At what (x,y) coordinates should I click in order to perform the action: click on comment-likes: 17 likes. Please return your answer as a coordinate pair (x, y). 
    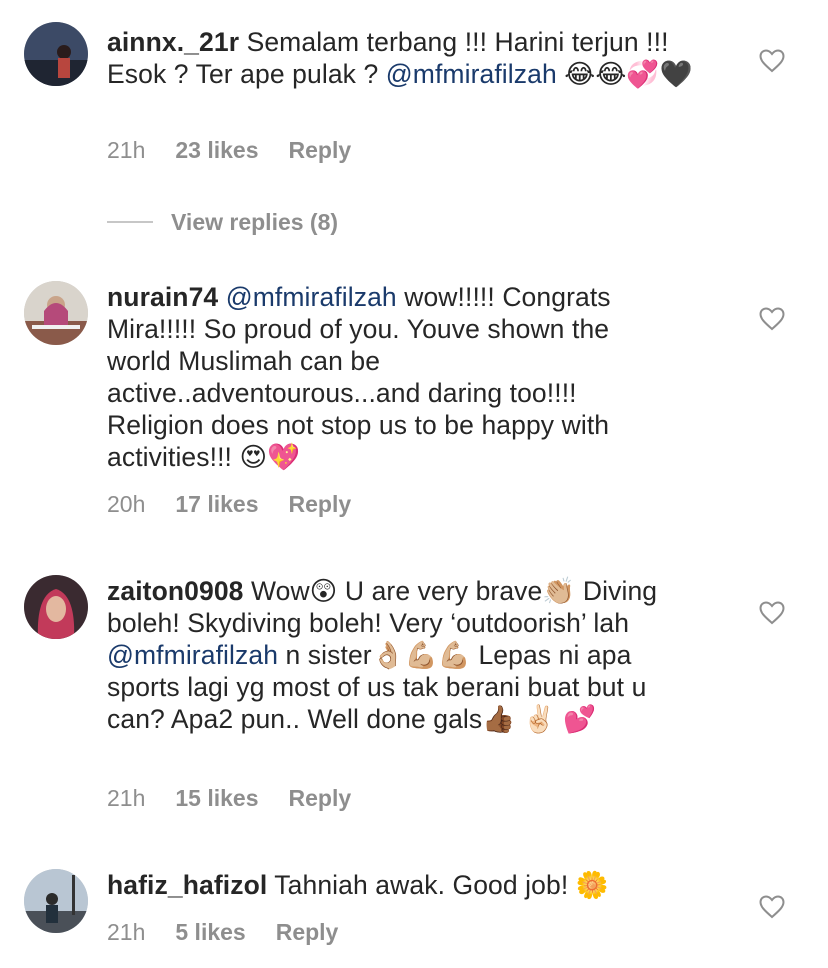
    Looking at the image, I should click on (216, 504).